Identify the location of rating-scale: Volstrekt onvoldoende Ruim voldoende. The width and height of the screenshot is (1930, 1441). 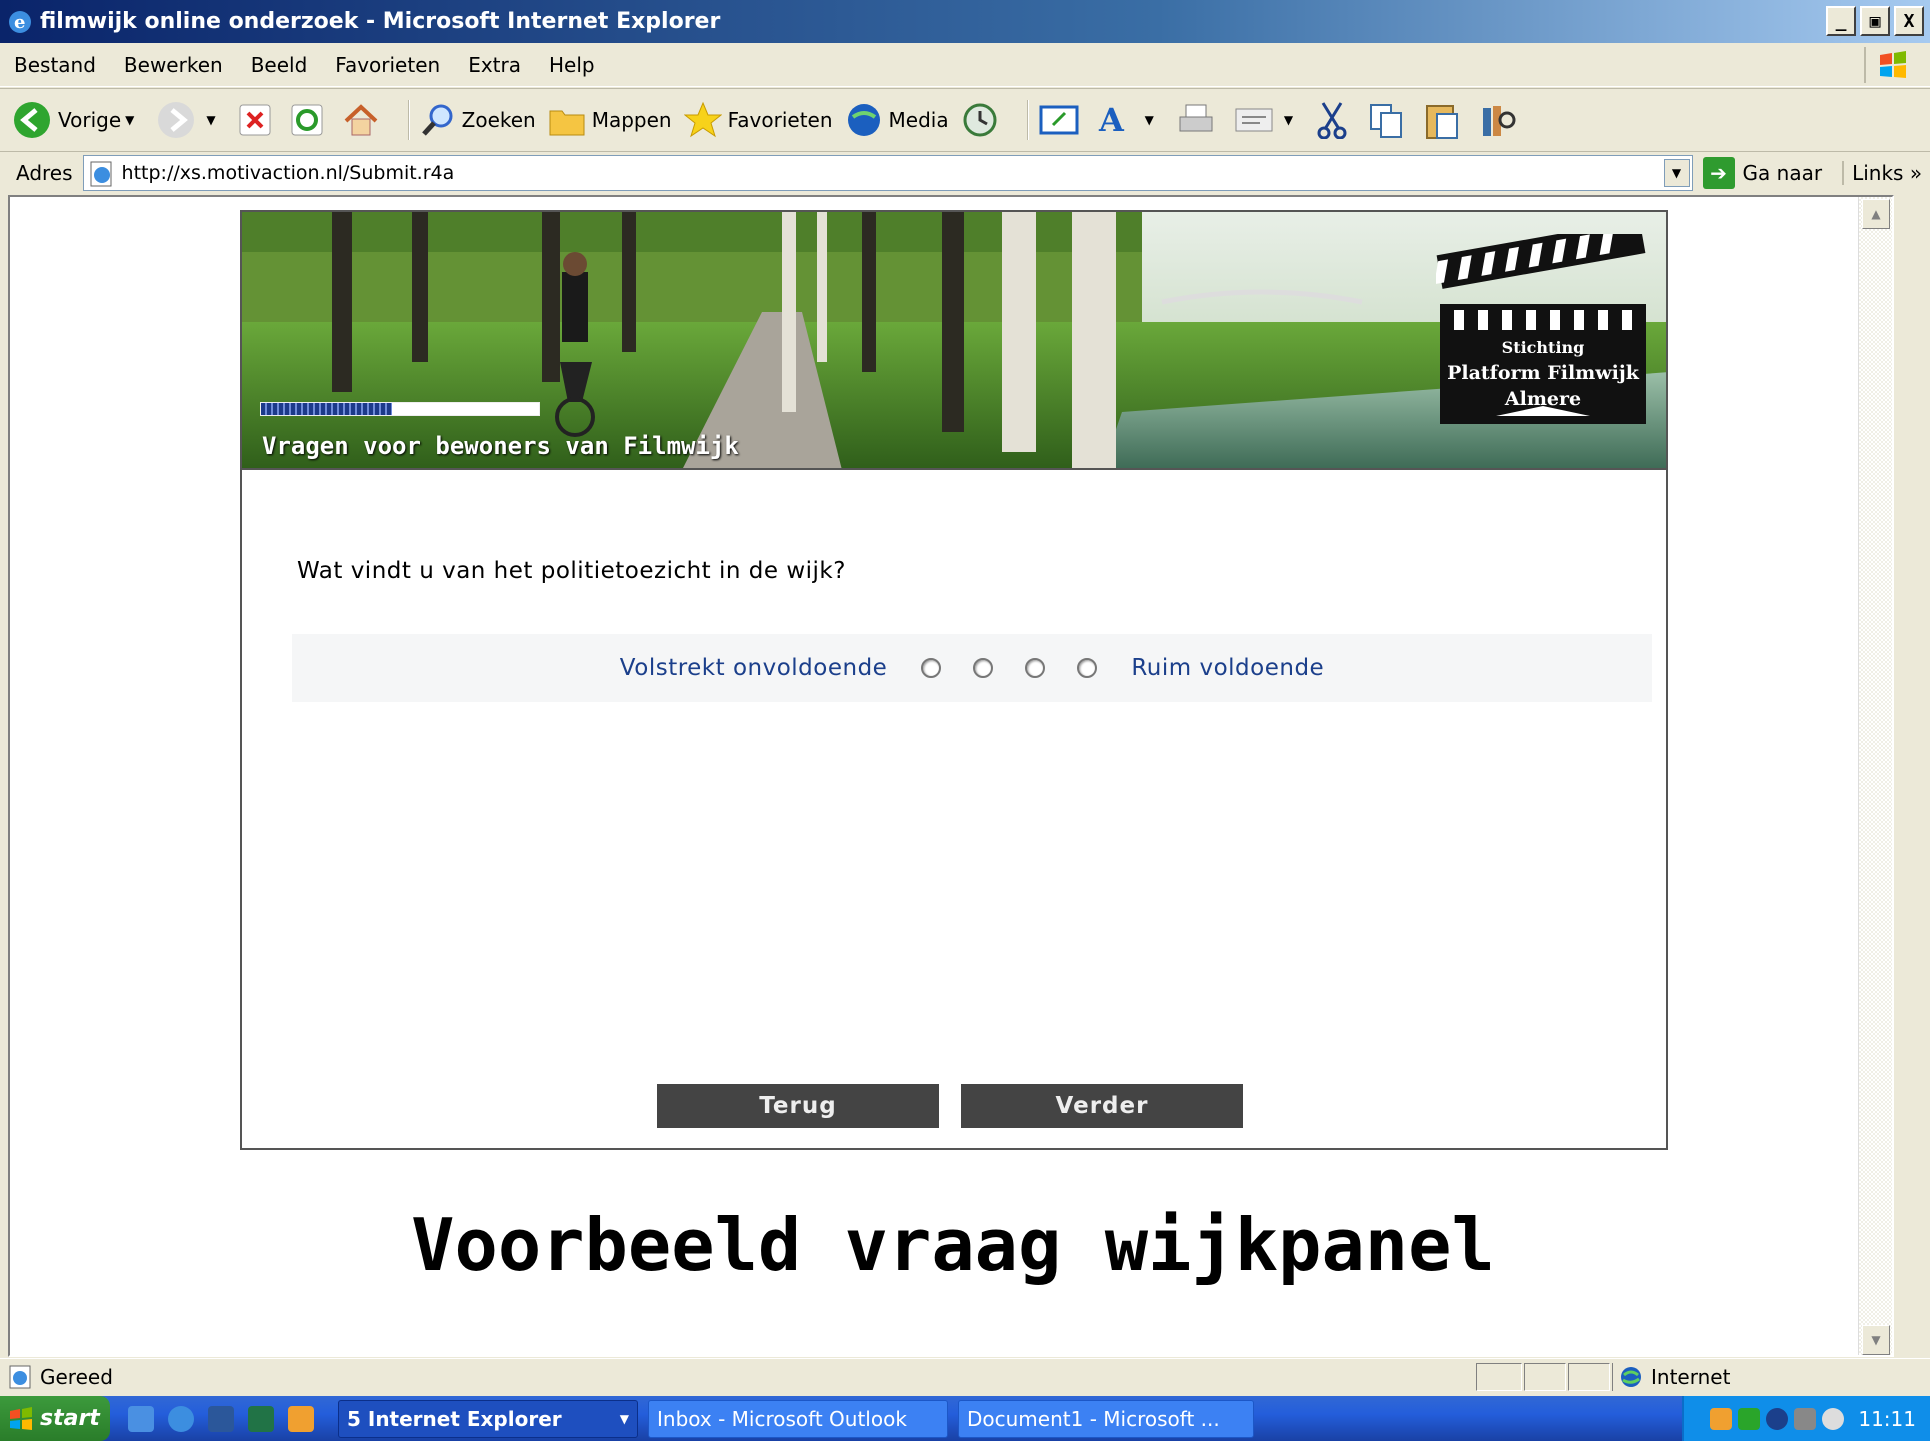
(972, 668).